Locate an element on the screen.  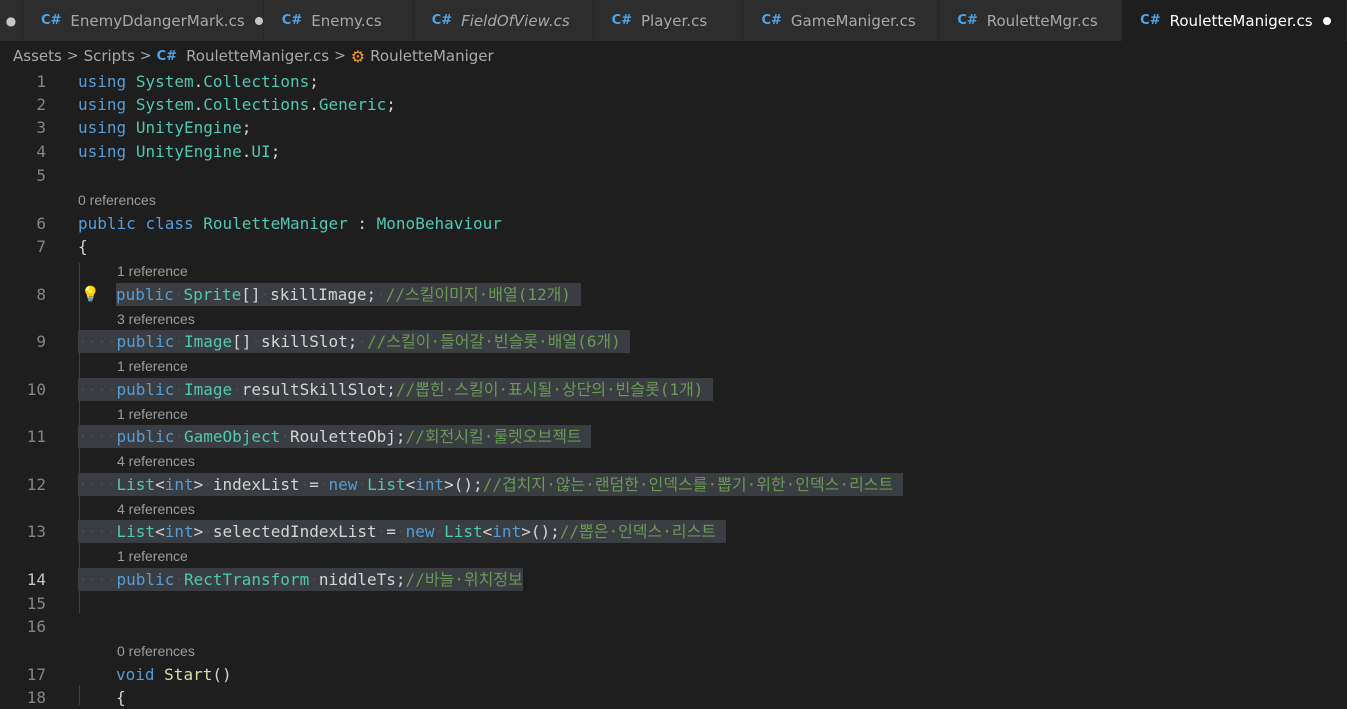
code-line: 5 is located at coordinates (673, 175).